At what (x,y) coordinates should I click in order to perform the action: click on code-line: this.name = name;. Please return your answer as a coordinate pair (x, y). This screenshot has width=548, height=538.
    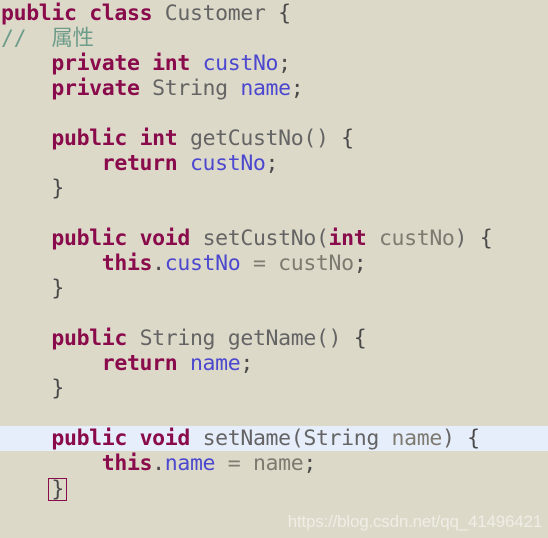
    Looking at the image, I should click on (274, 463).